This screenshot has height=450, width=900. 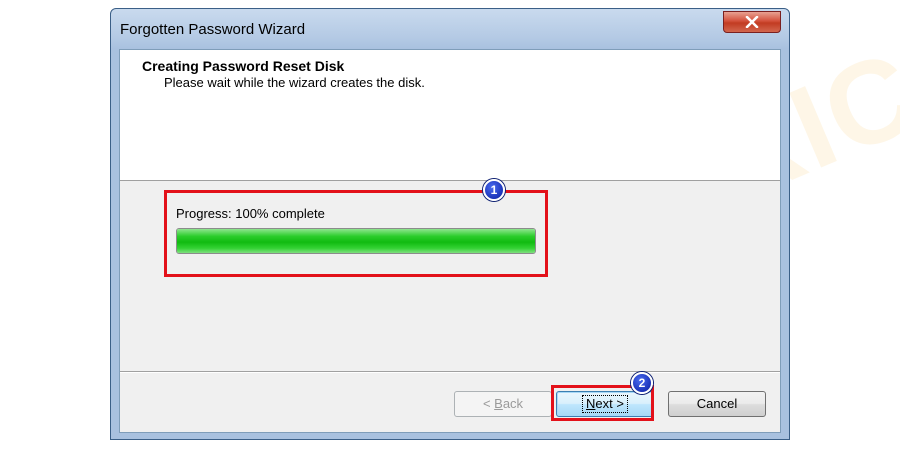 I want to click on button-area-divider, so click(x=450, y=372).